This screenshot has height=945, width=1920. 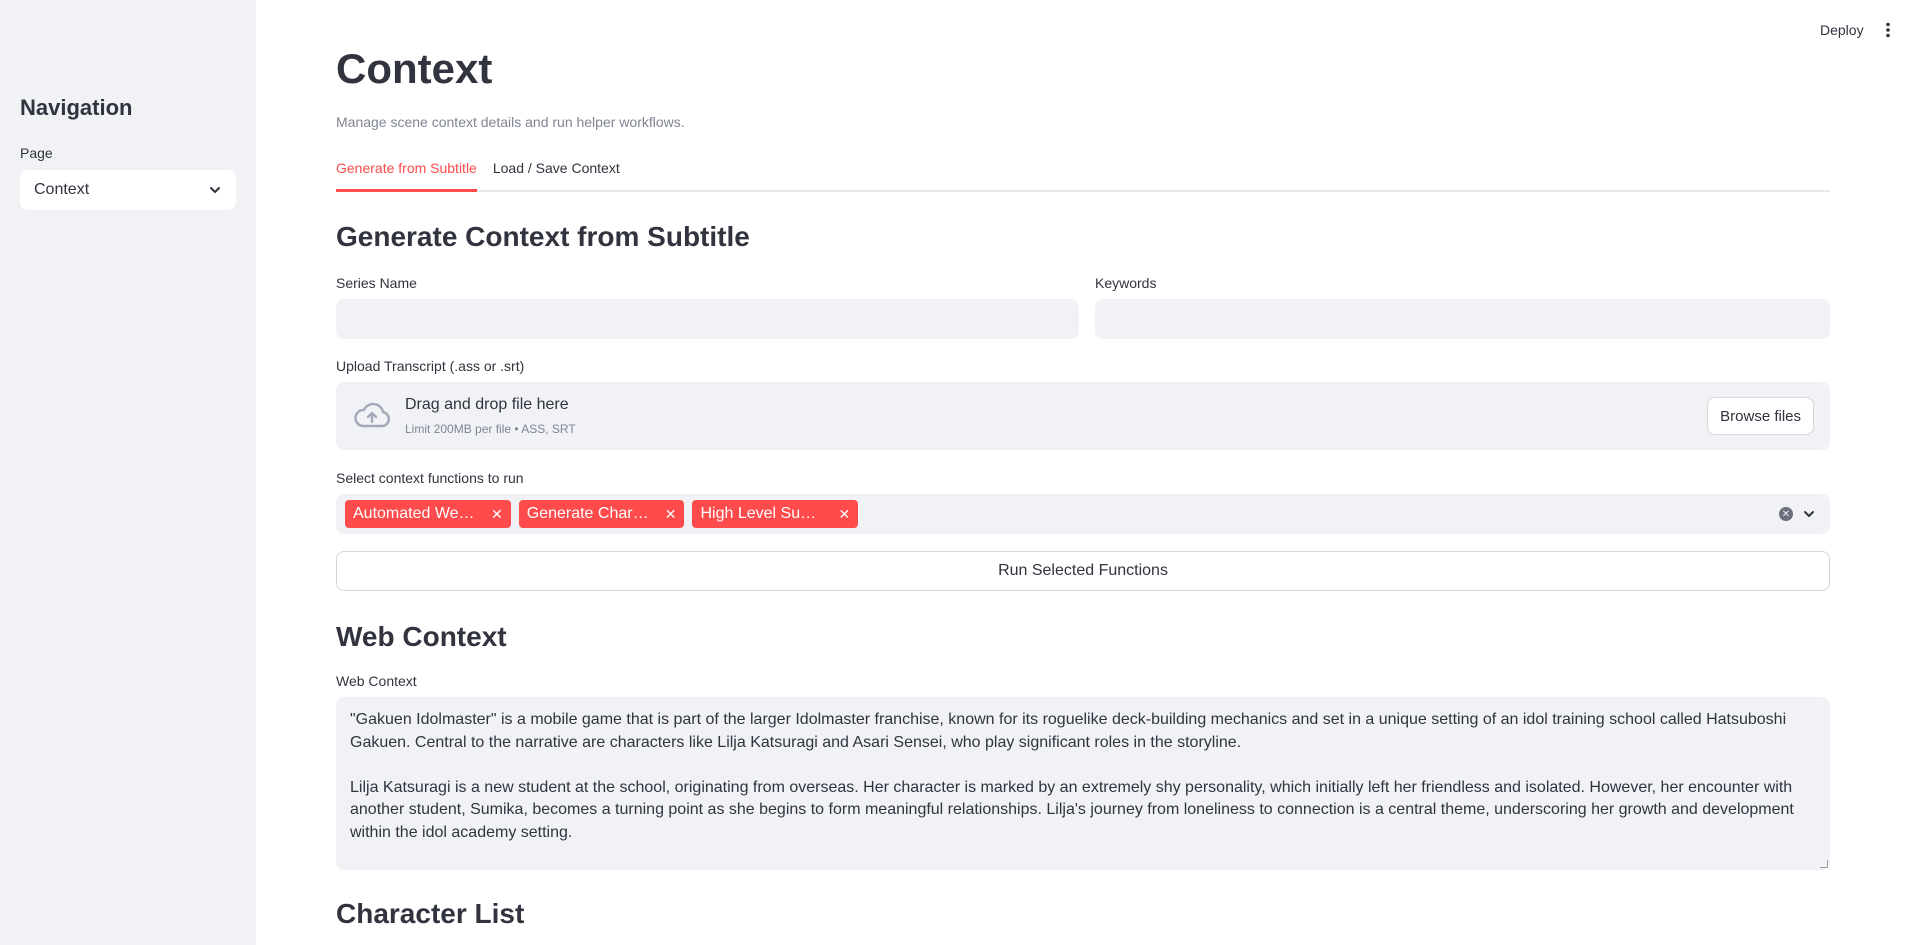 What do you see at coordinates (62, 189) in the screenshot?
I see `page-select-value: Context` at bounding box center [62, 189].